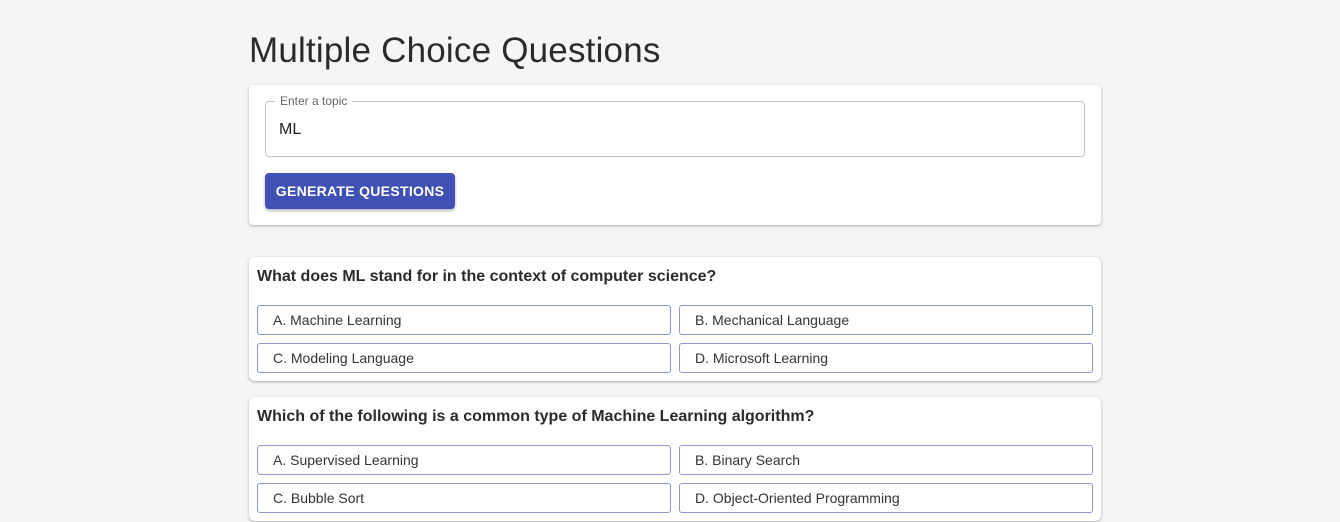 Image resolution: width=1340 pixels, height=522 pixels. What do you see at coordinates (314, 101) in the screenshot?
I see `topic-field-label: Enter a topic` at bounding box center [314, 101].